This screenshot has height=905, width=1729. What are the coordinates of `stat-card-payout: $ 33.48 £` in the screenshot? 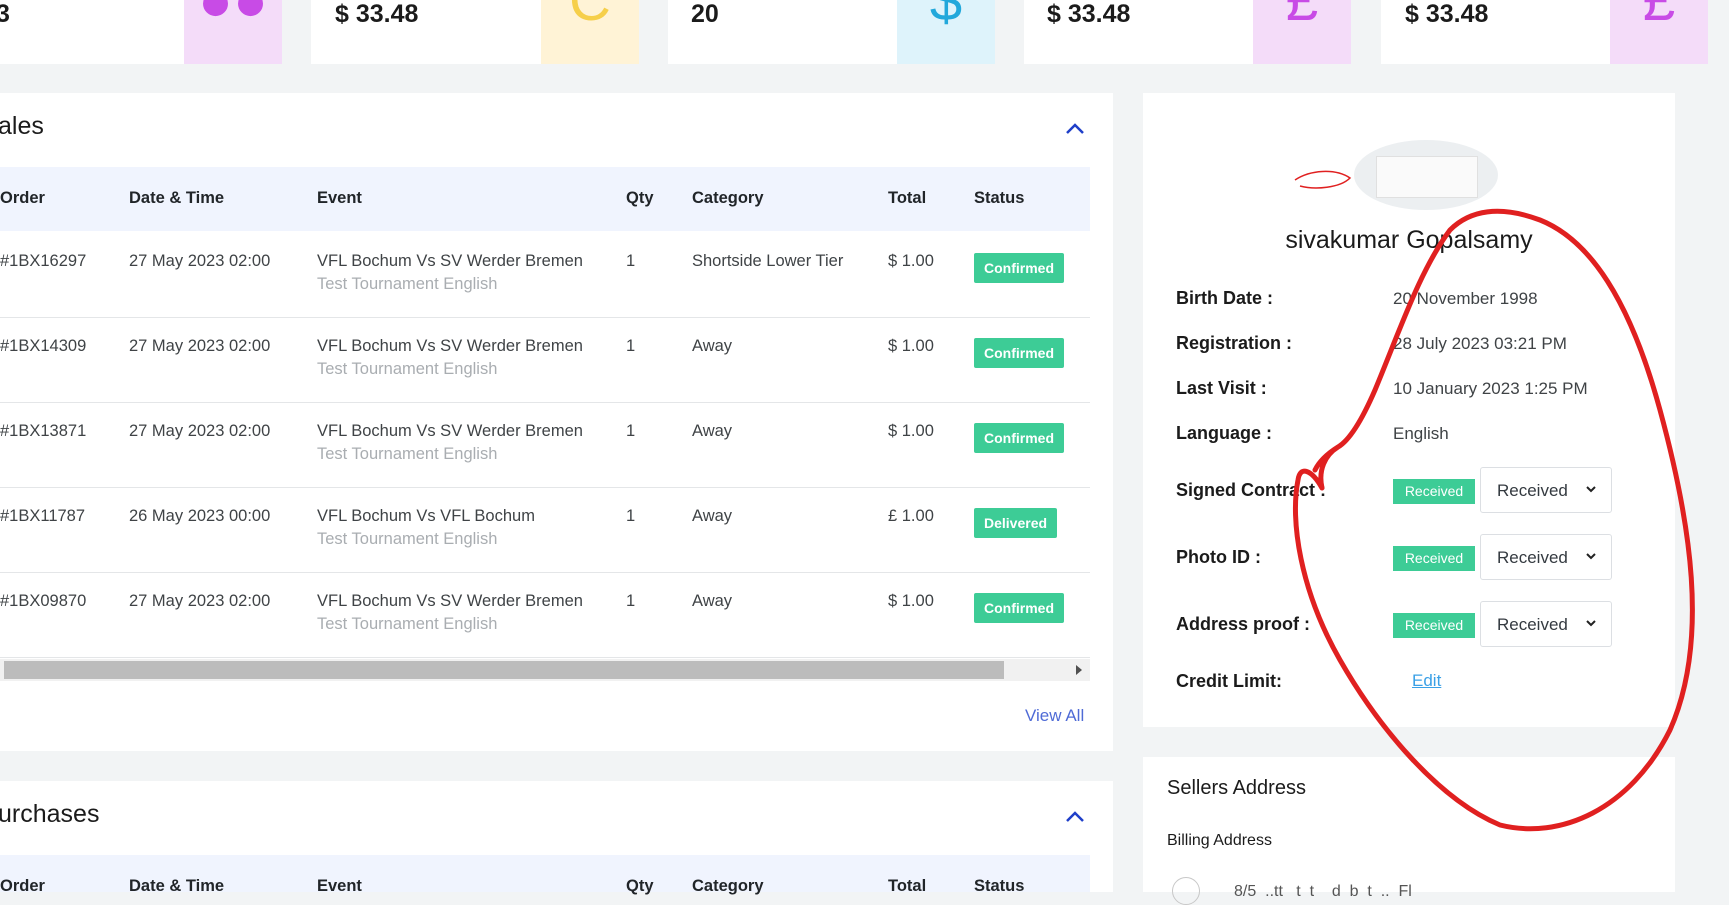 It's located at (1544, 32).